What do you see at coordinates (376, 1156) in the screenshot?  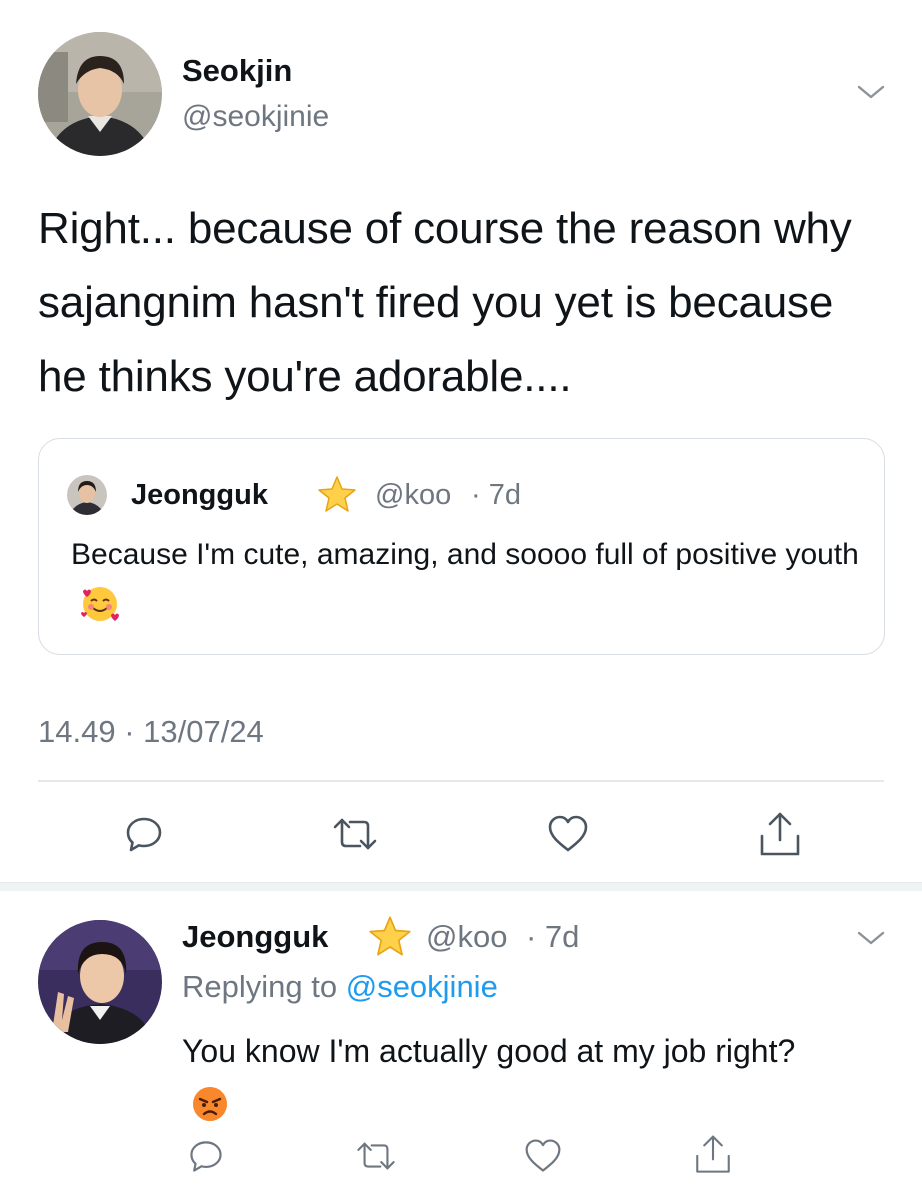 I see `reply-retweet-icon` at bounding box center [376, 1156].